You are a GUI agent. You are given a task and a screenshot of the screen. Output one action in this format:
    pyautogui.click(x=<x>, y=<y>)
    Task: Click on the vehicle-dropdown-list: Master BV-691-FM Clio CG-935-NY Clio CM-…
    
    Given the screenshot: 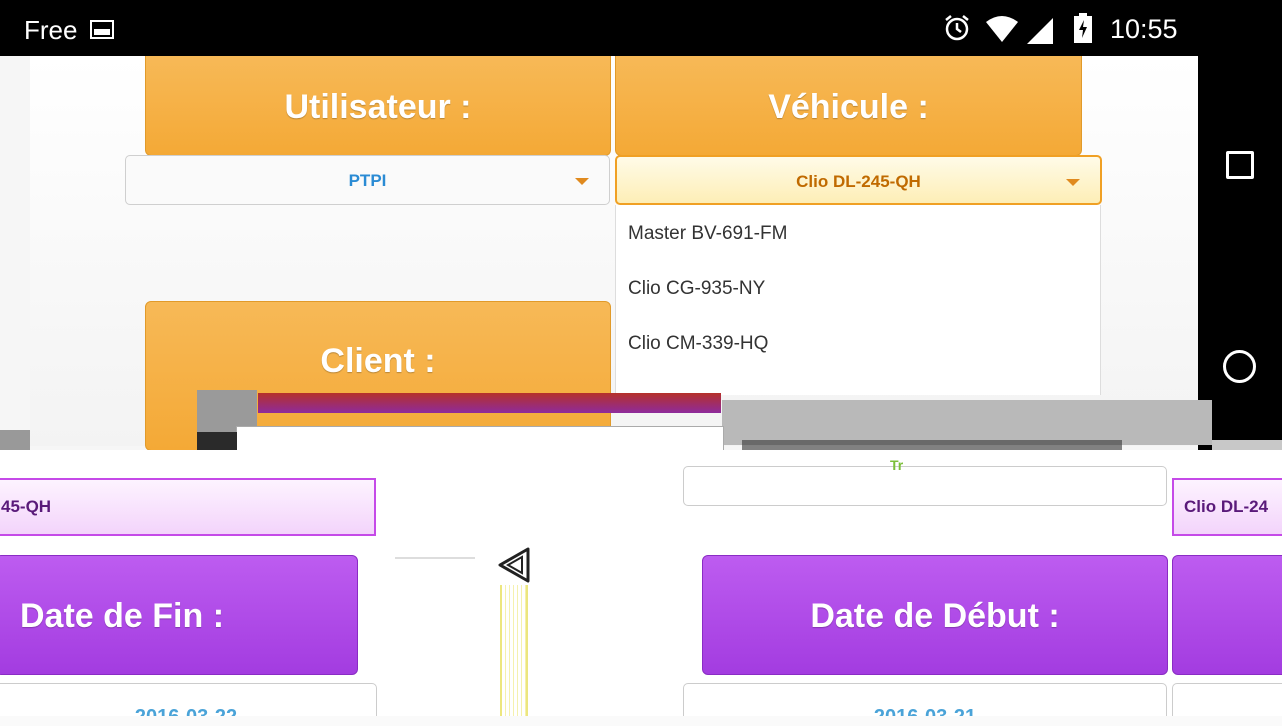 What is the action you would take?
    pyautogui.click(x=858, y=300)
    